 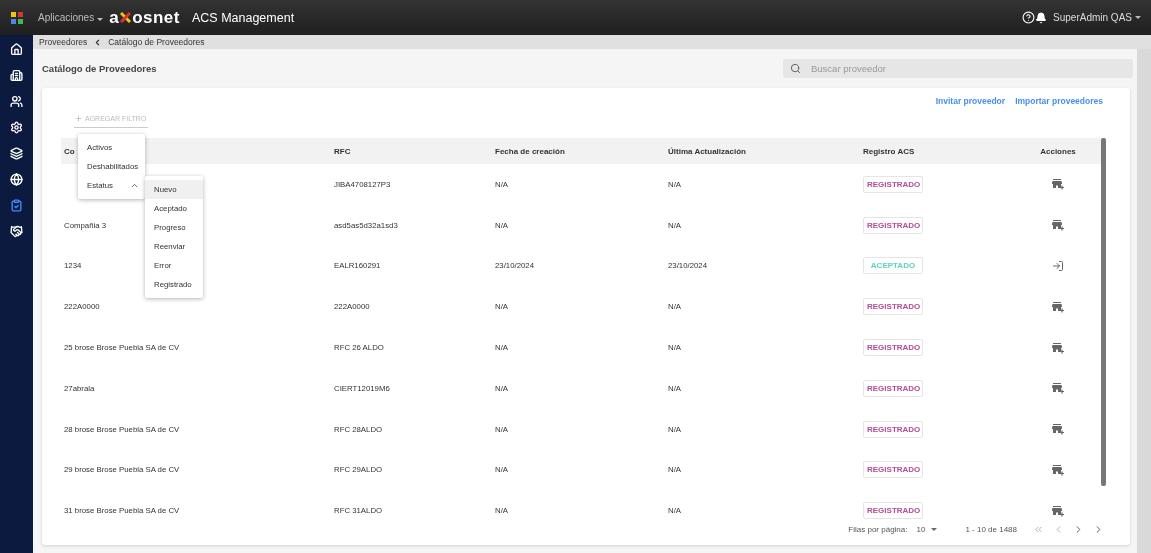 What do you see at coordinates (927, 529) in the screenshot?
I see `rows-per-page-select: 10` at bounding box center [927, 529].